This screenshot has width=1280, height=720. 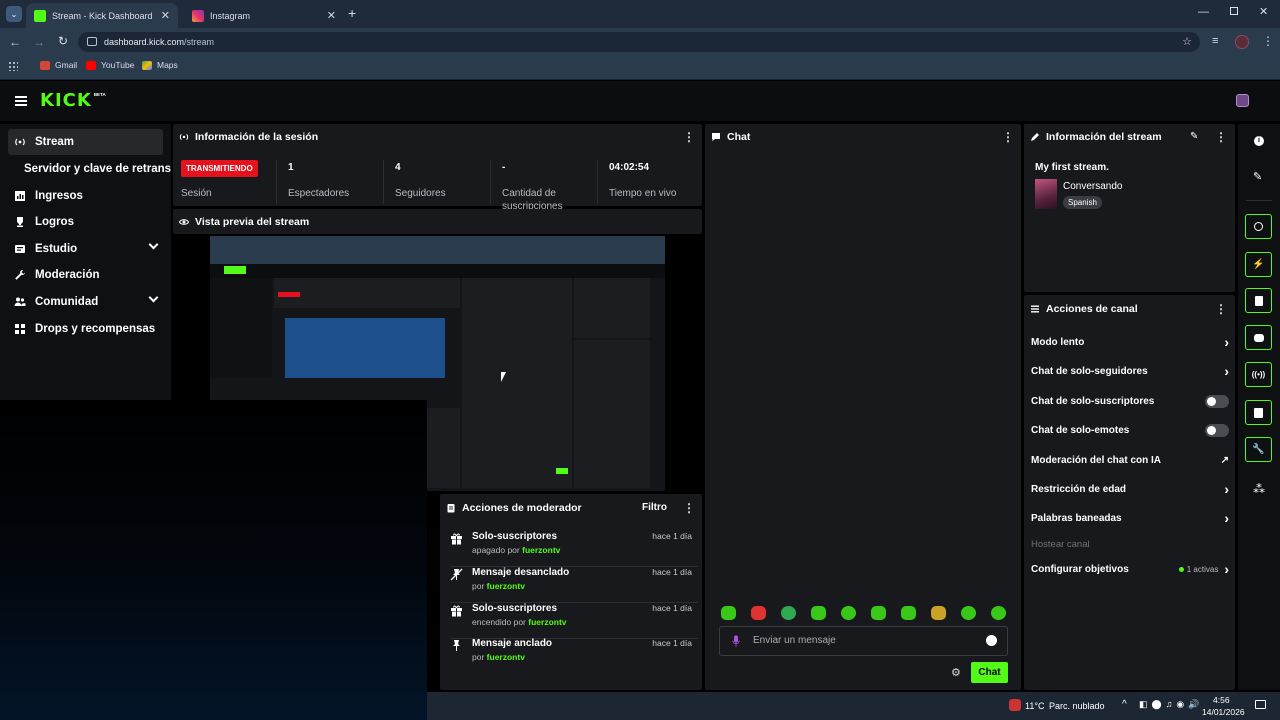 I want to click on bookmark-star-icon: ☆, so click(x=1187, y=41).